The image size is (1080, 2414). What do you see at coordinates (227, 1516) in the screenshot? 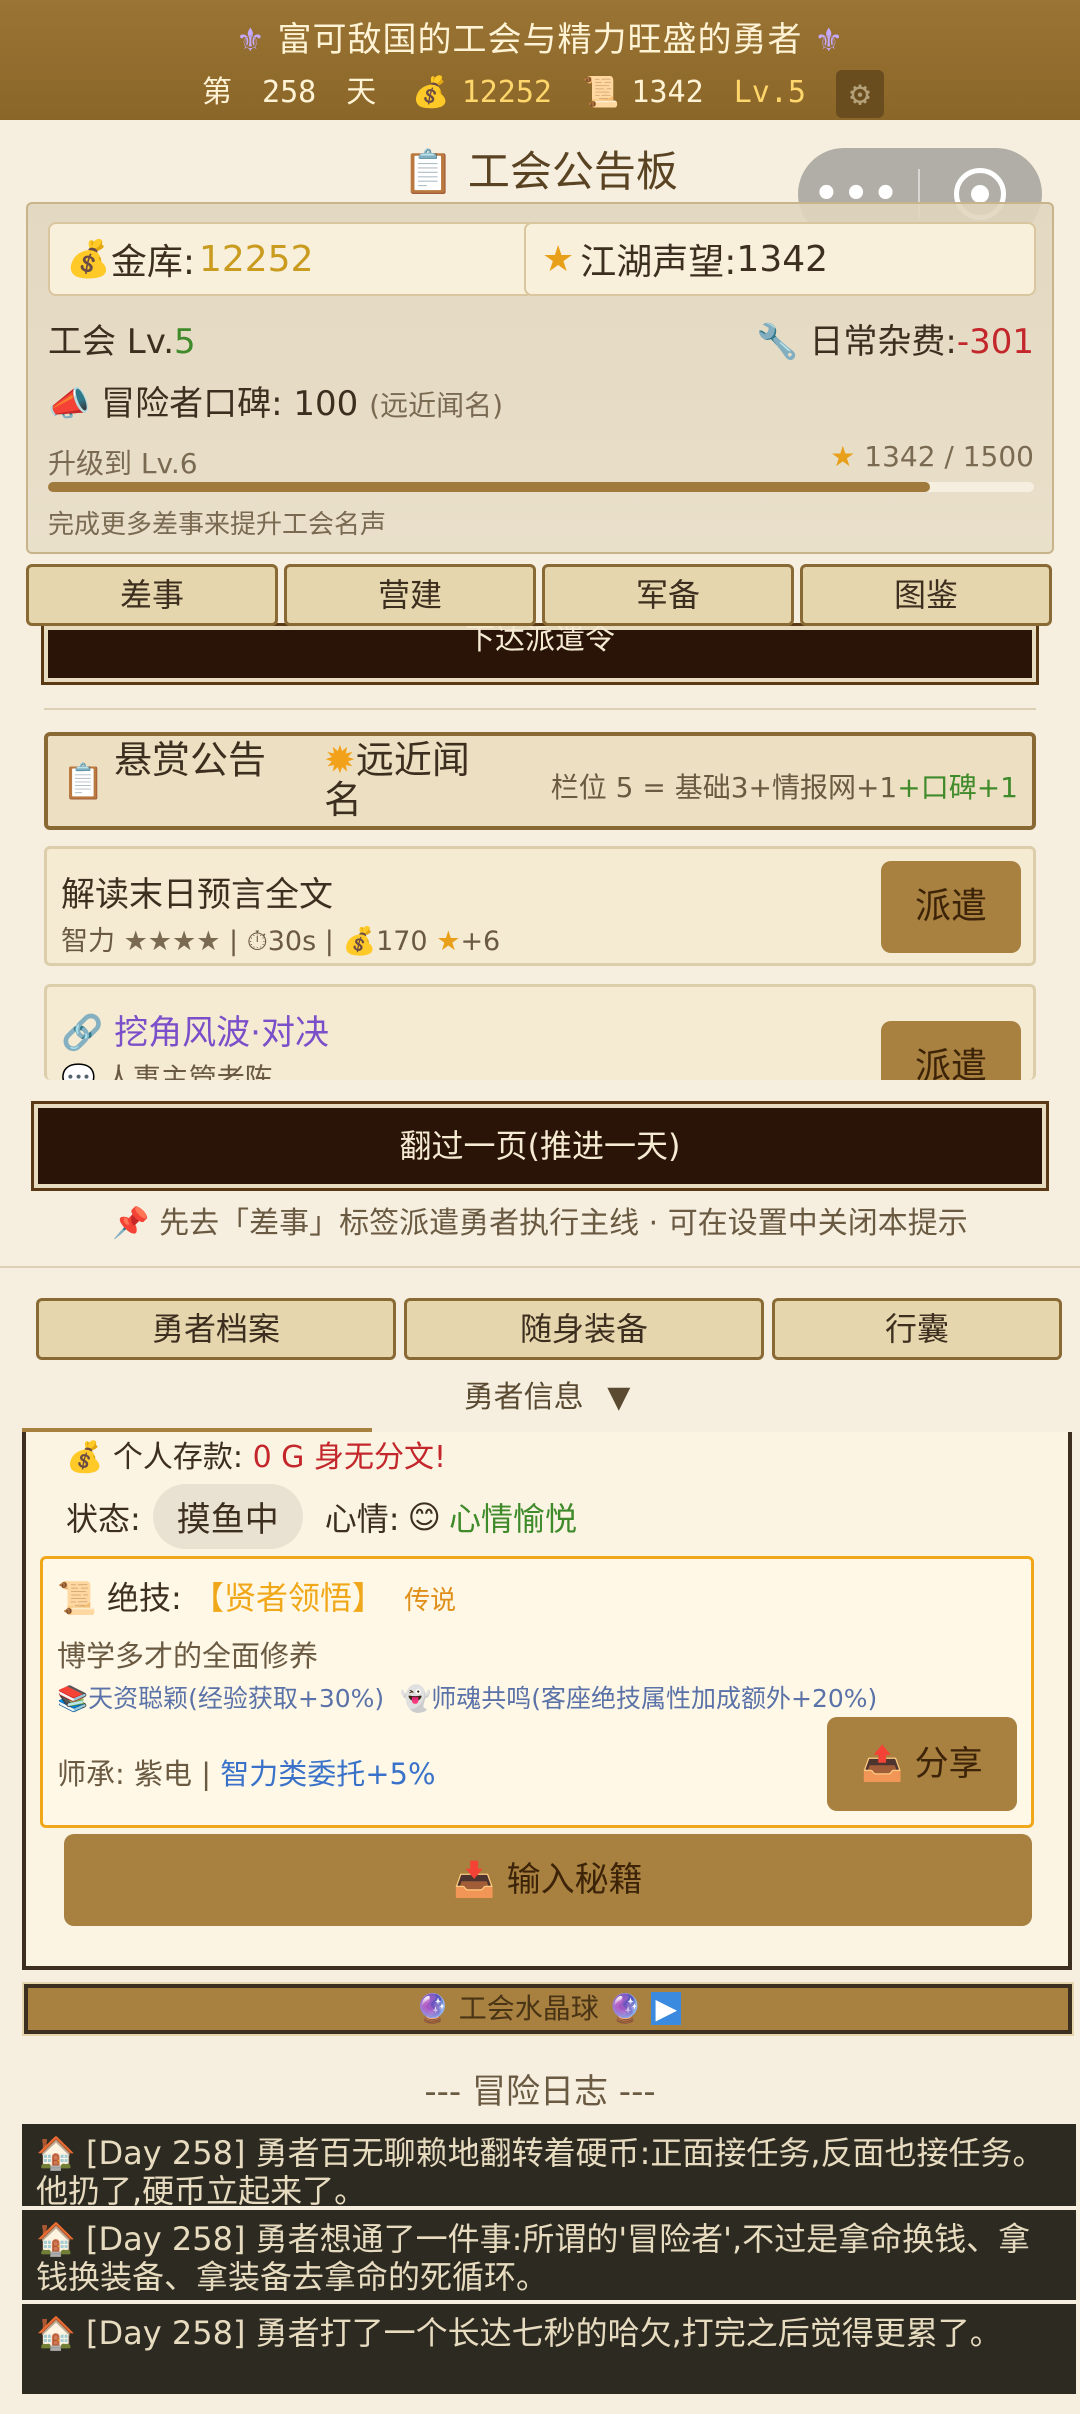
I see `status-badge: 摸鱼中` at bounding box center [227, 1516].